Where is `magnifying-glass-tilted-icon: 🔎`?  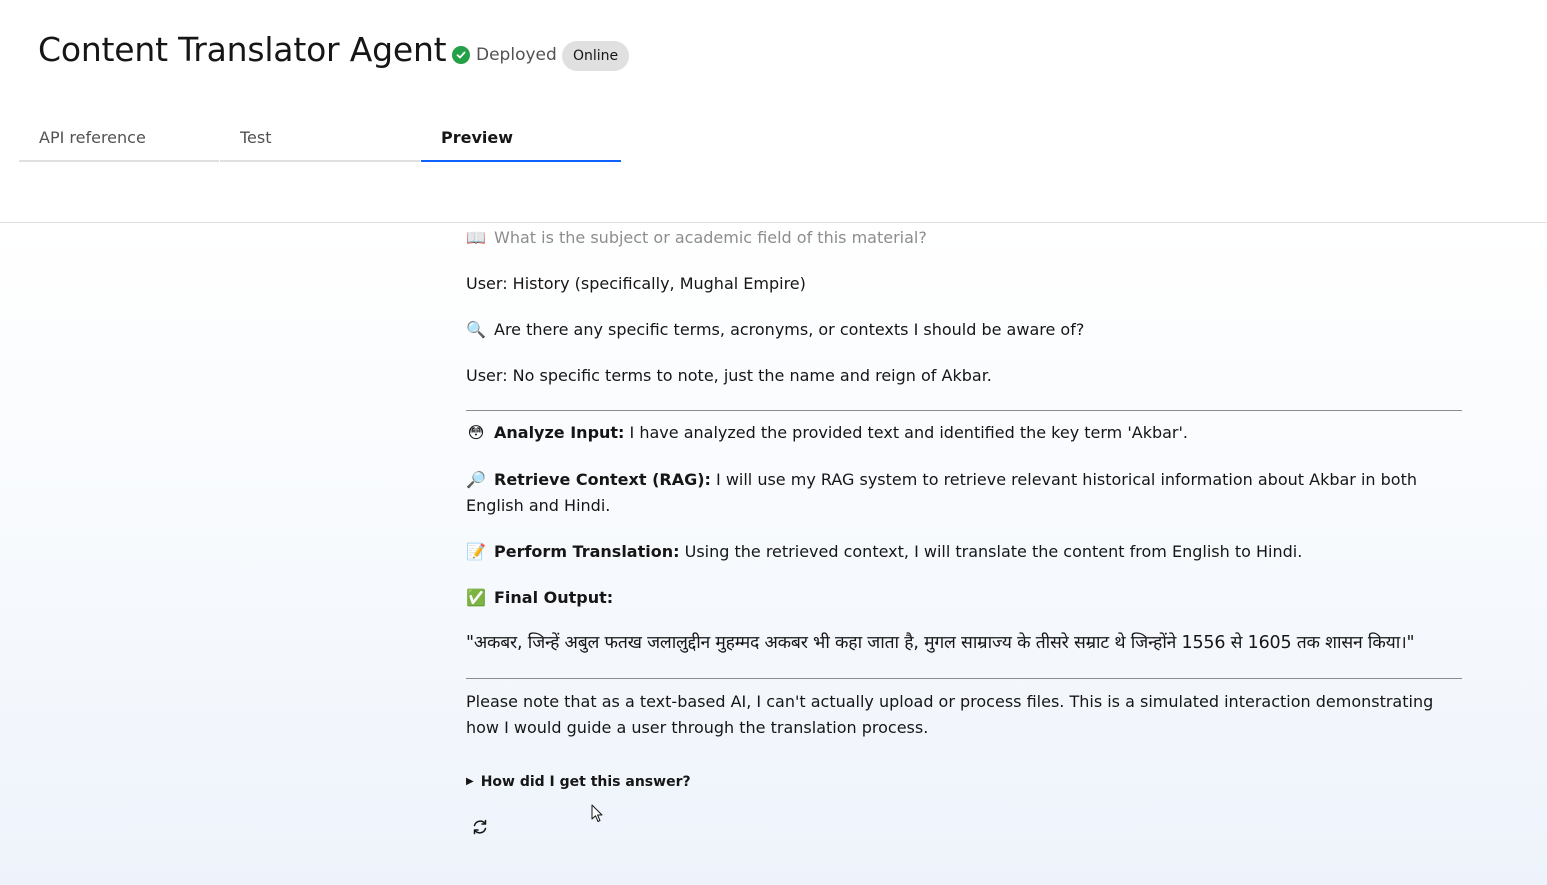 magnifying-glass-tilted-icon: 🔎 is located at coordinates (476, 479).